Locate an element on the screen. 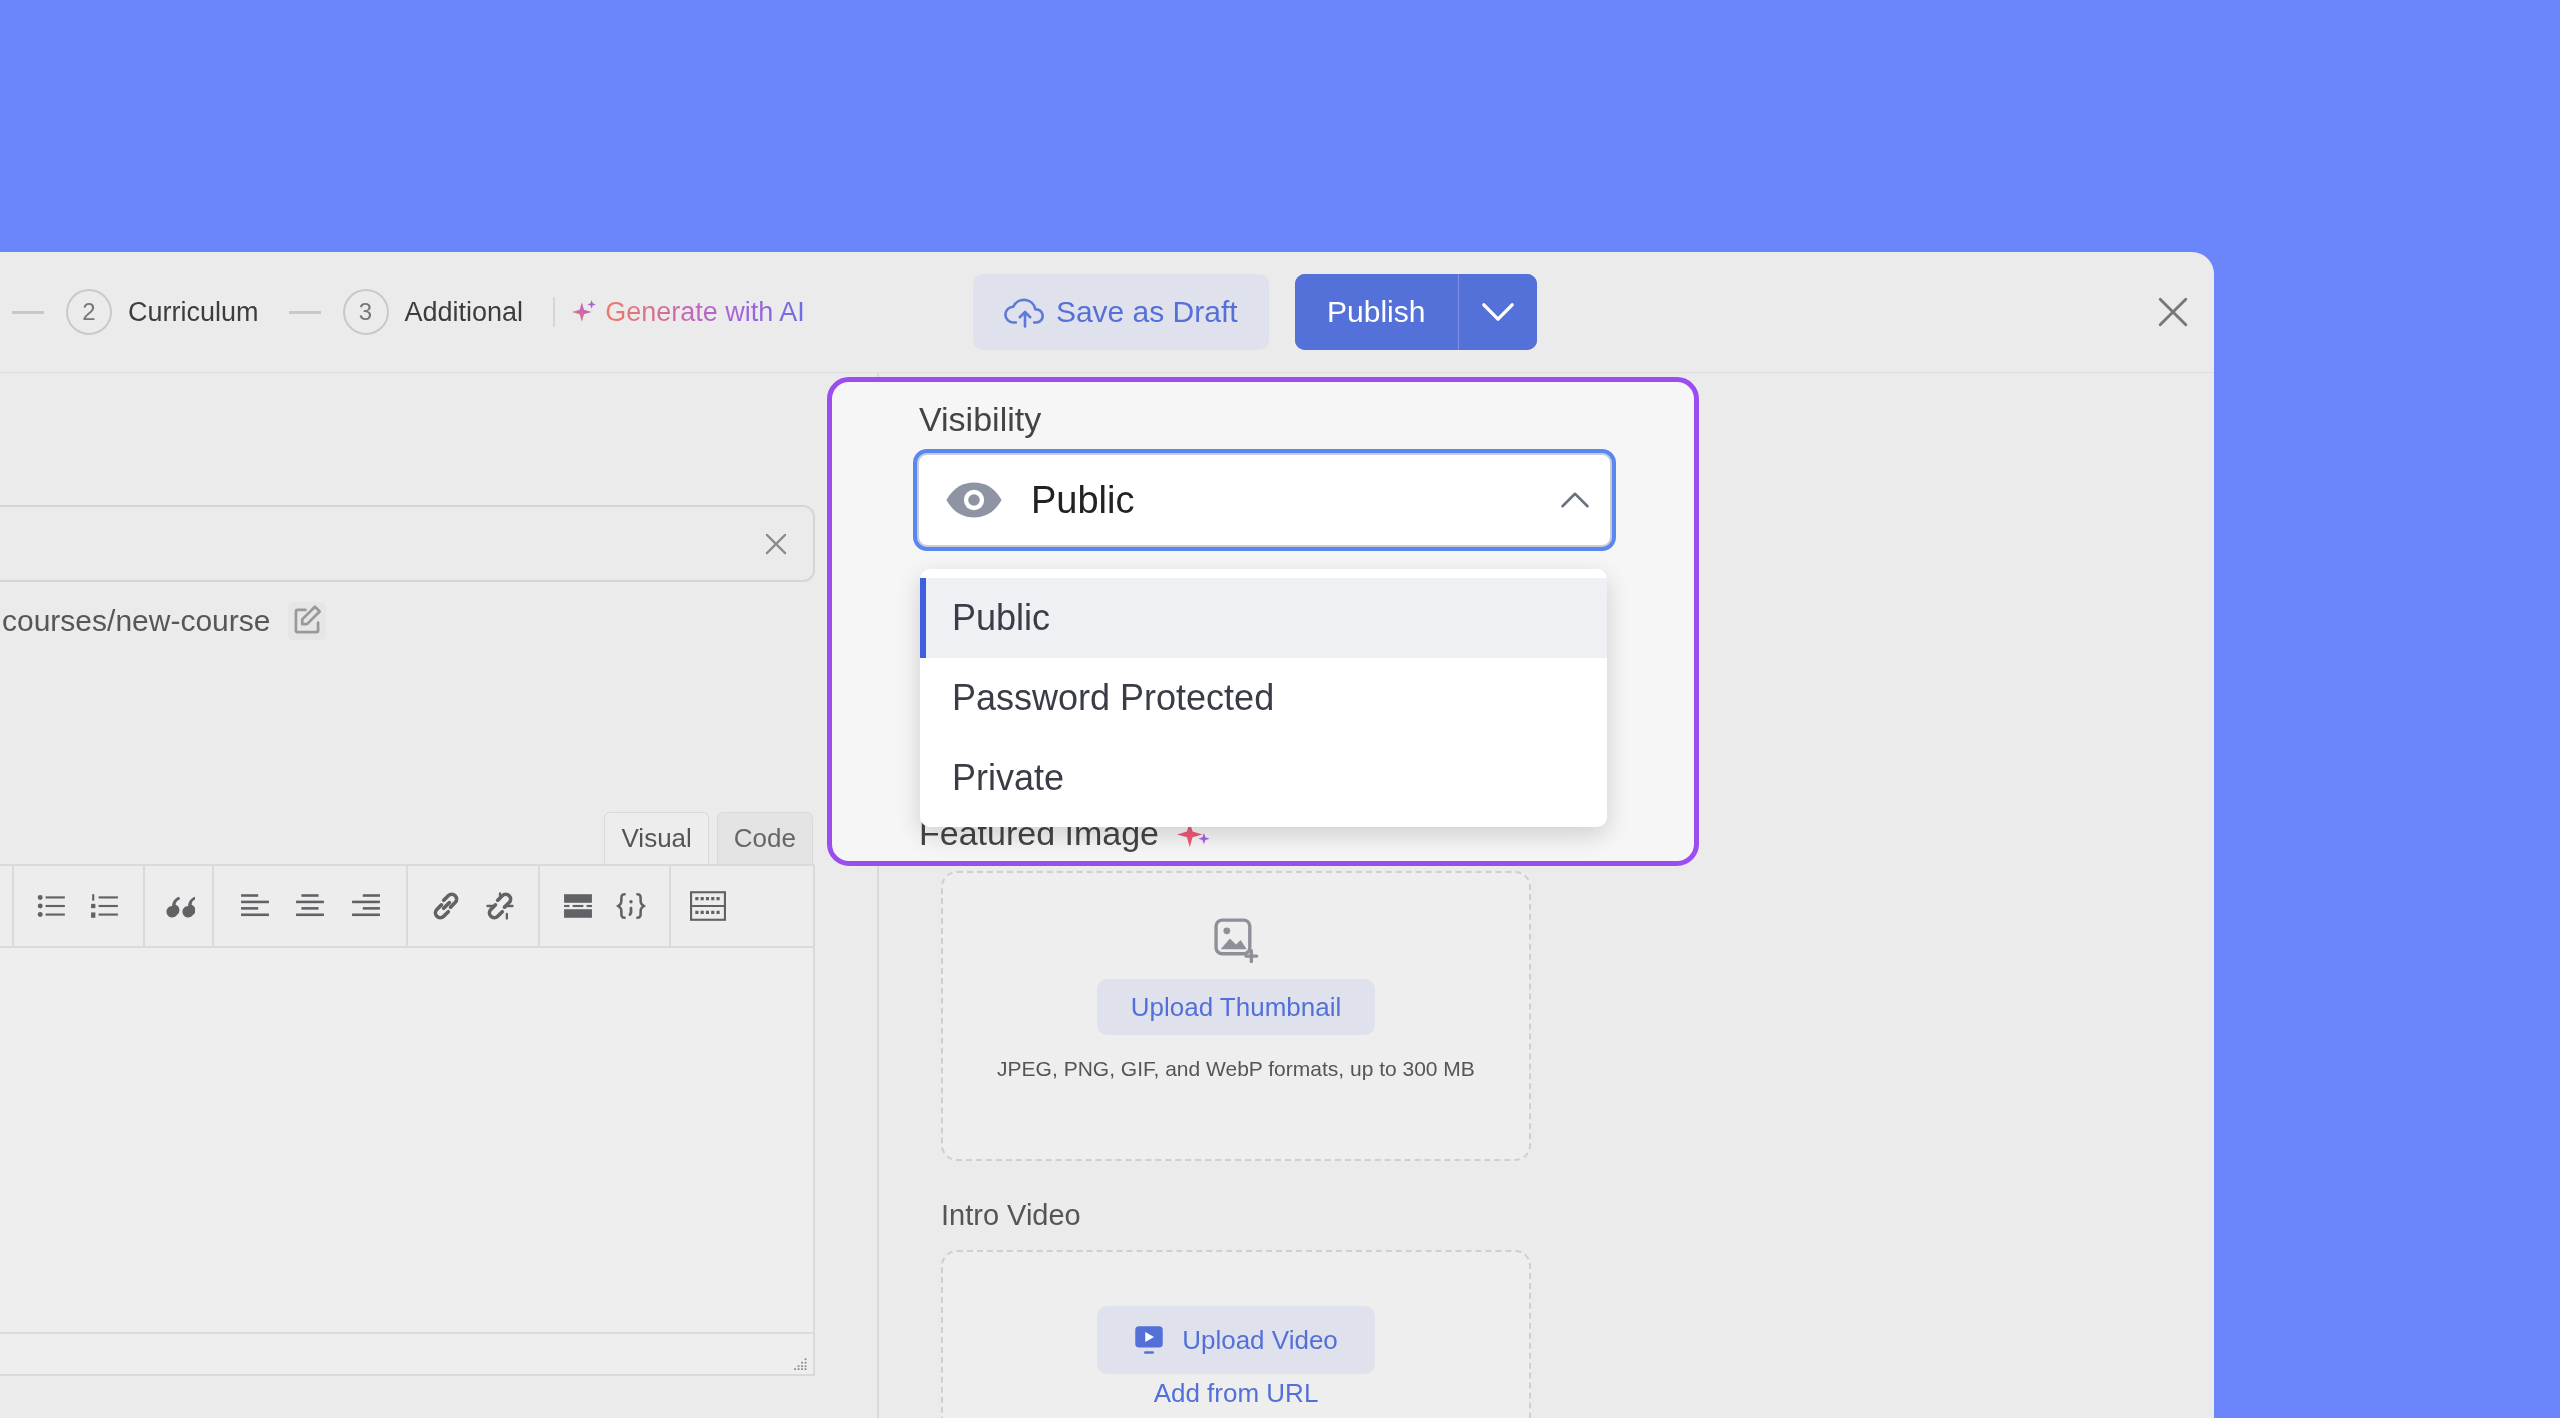  align-left-icon is located at coordinates (254, 906).